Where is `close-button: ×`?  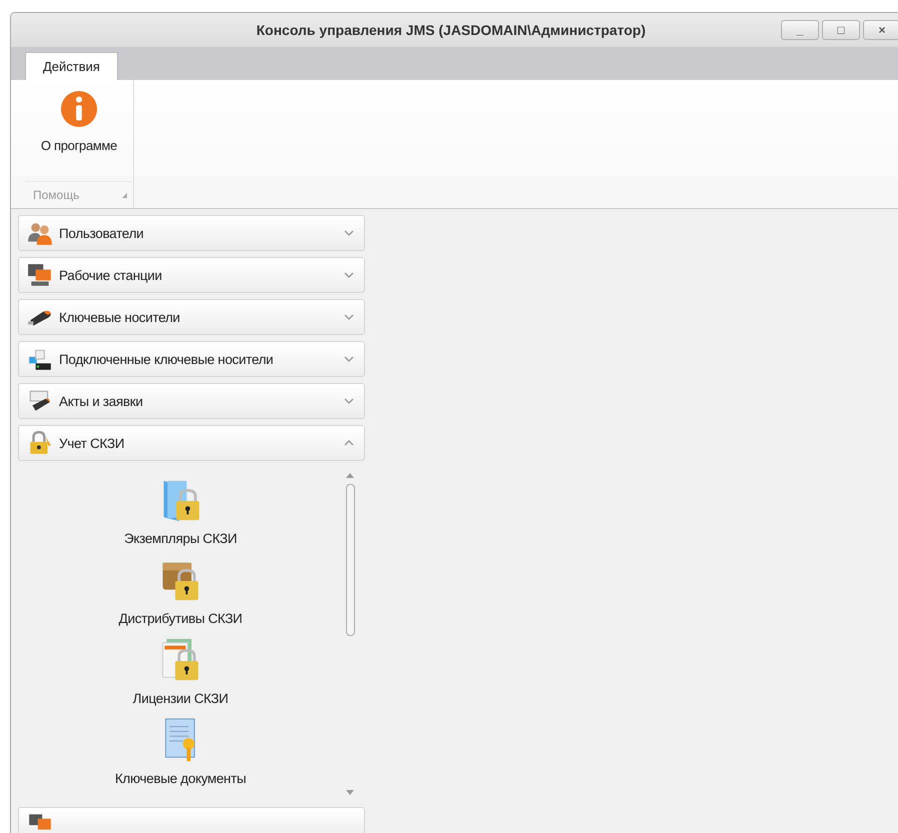
close-button: × is located at coordinates (880, 30).